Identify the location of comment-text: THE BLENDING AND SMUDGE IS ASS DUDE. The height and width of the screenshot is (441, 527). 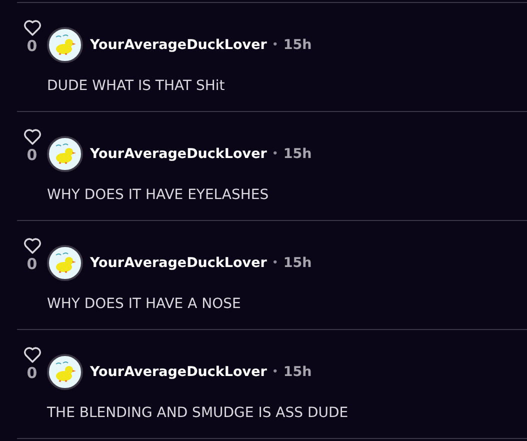
(197, 413).